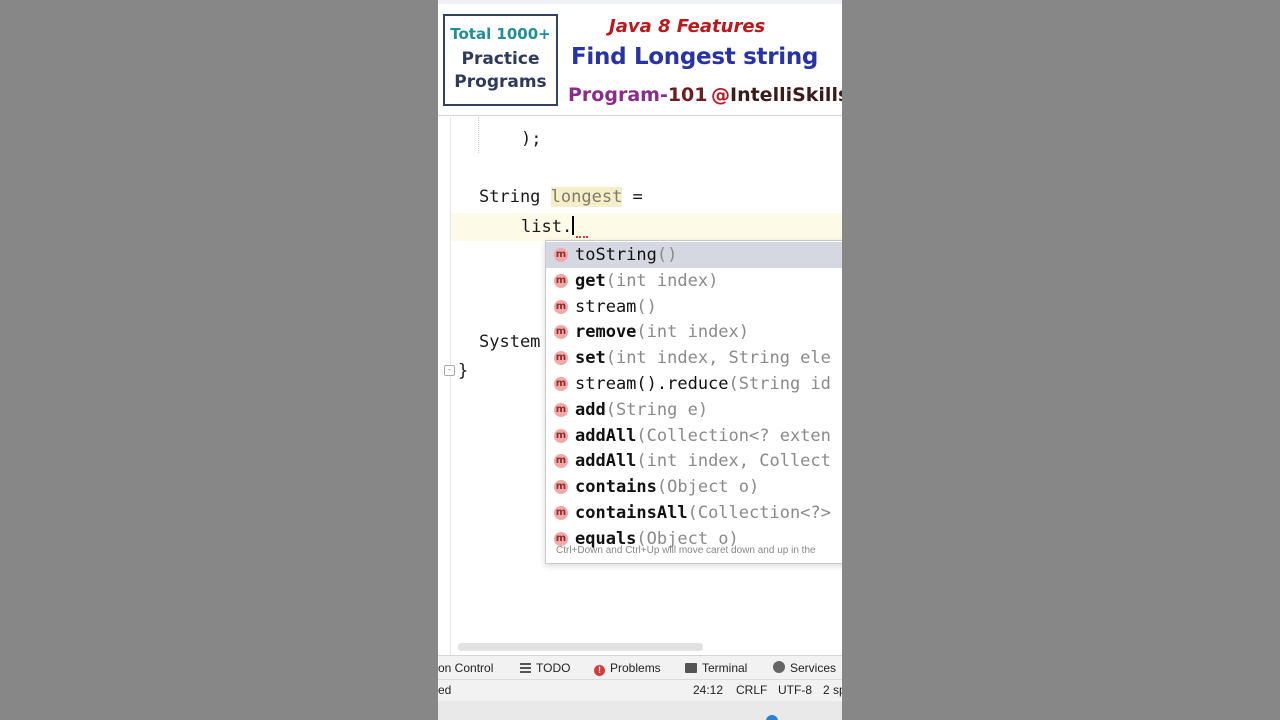 This screenshot has width=1280, height=720. Describe the element at coordinates (733, 461) in the screenshot. I see `completion-signature: (int index, Collect` at that location.